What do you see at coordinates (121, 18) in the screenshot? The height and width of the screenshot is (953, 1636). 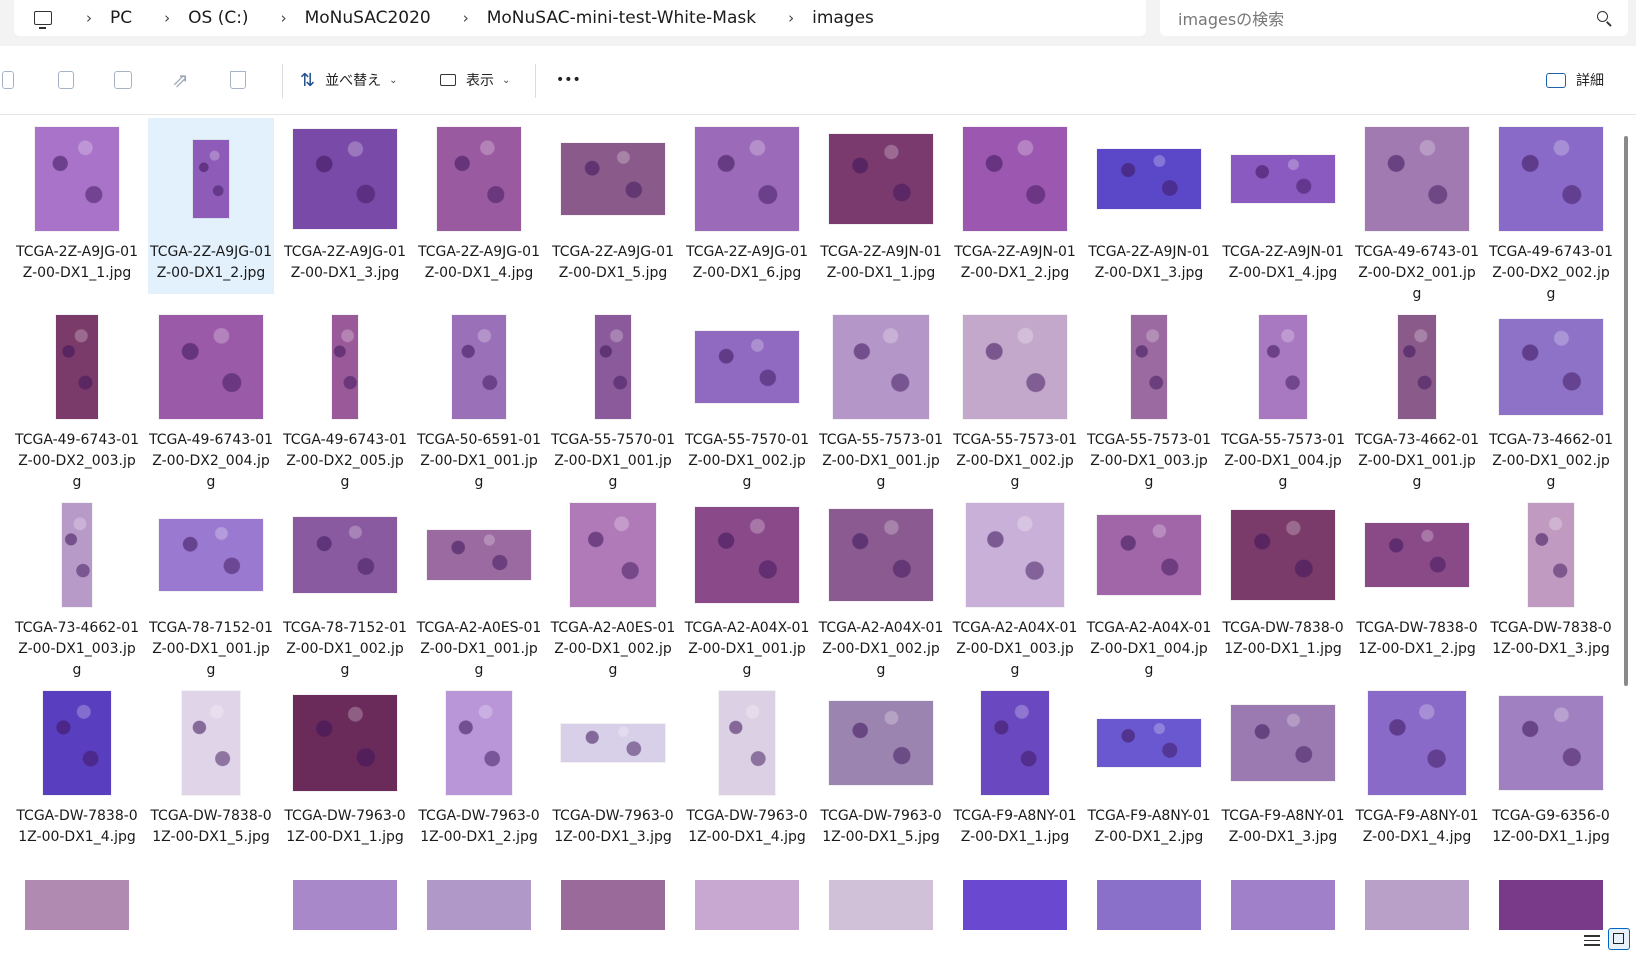 I see `breadcrumb-pc: PC` at bounding box center [121, 18].